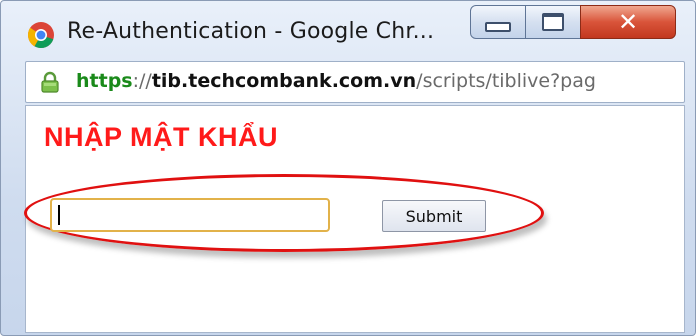 This screenshot has width=696, height=336. I want to click on chrome-icon, so click(40, 35).